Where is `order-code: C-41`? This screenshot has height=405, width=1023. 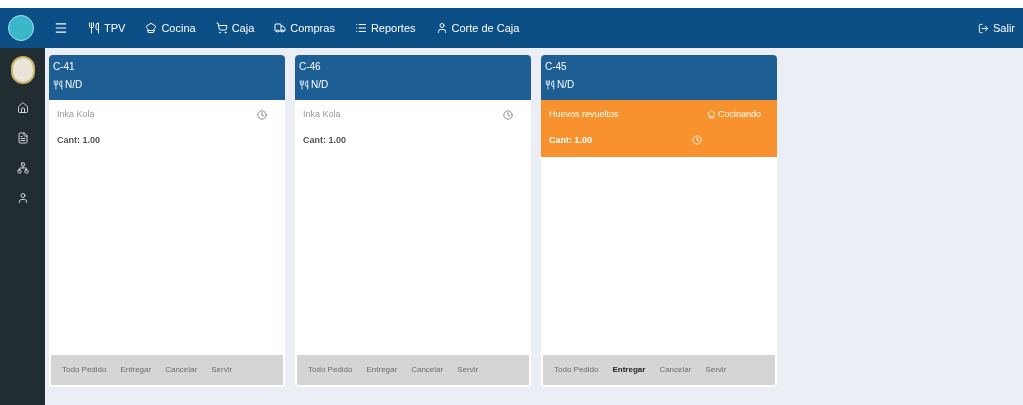 order-code: C-41 is located at coordinates (64, 67).